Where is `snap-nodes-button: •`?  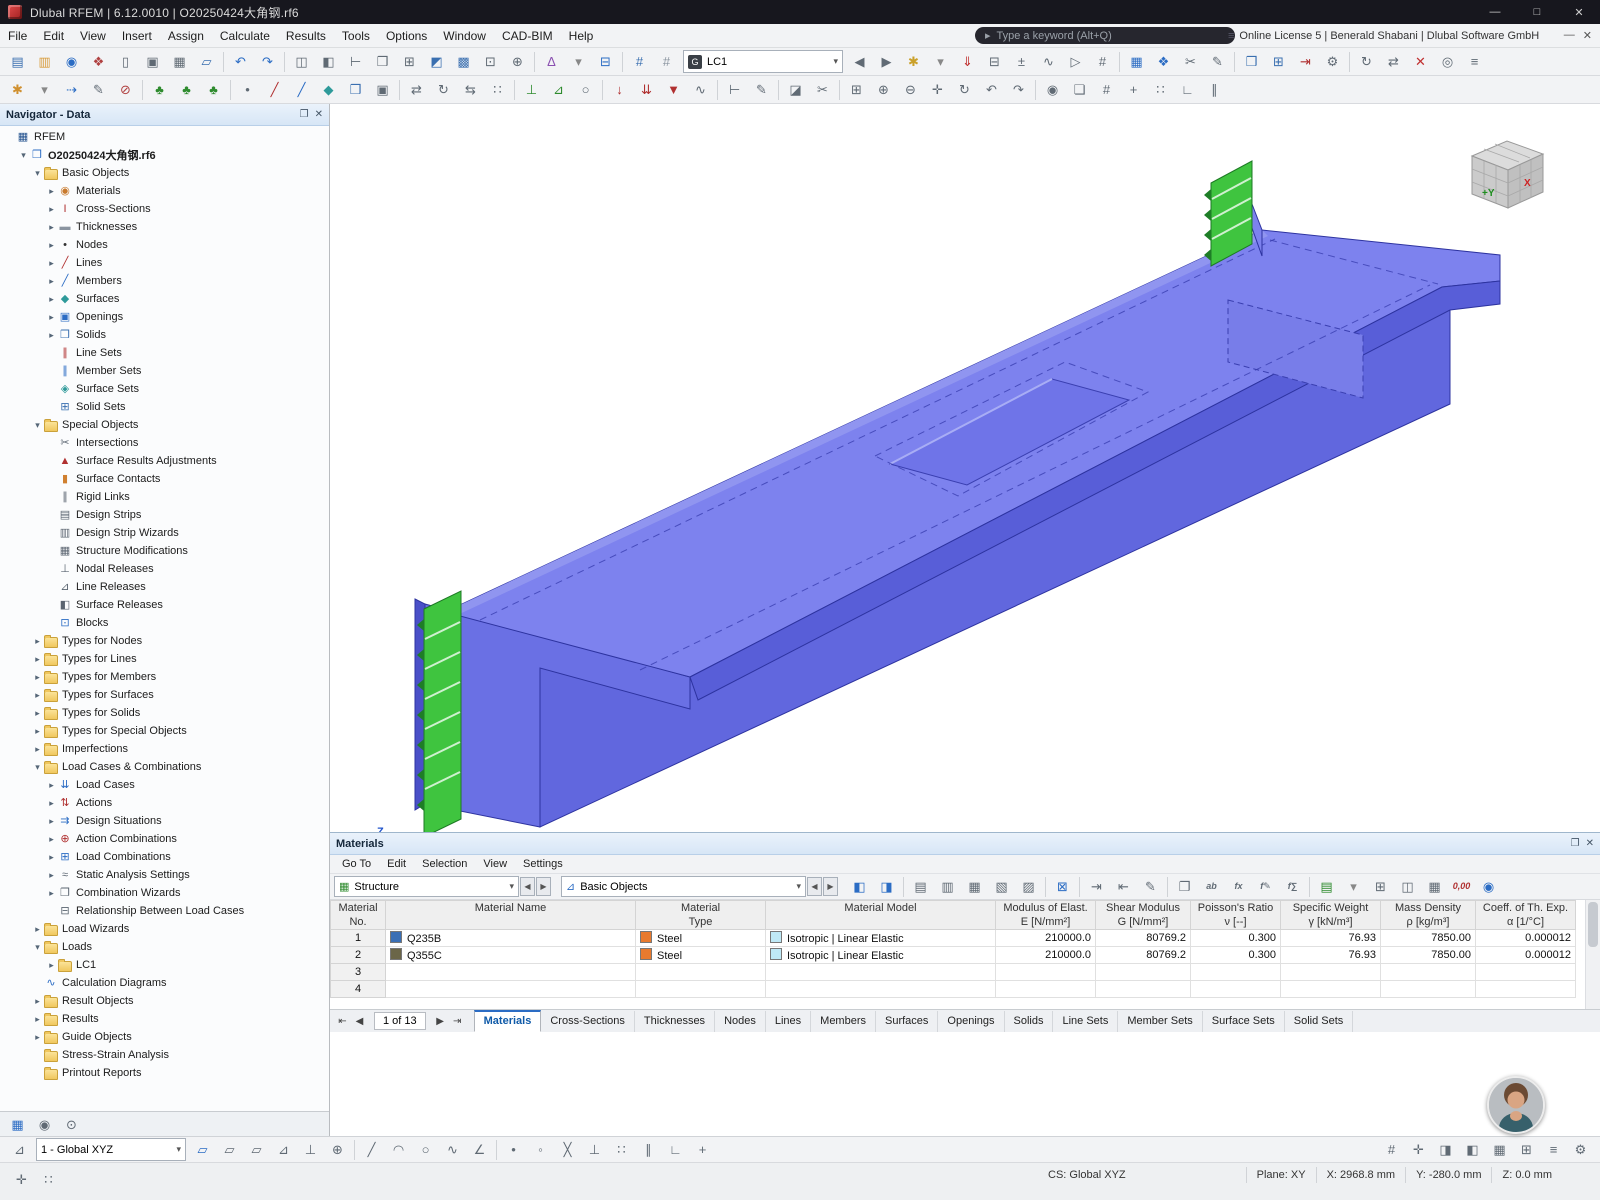 snap-nodes-button: • is located at coordinates (513, 1149).